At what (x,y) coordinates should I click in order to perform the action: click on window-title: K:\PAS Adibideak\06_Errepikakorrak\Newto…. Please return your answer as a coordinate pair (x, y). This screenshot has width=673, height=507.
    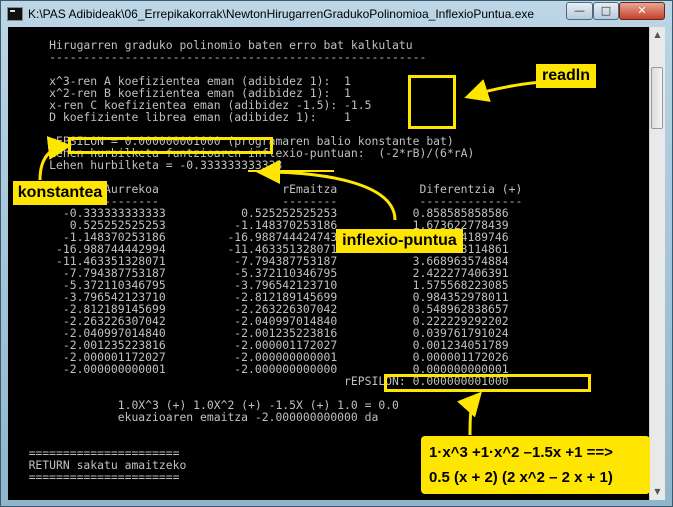
    Looking at the image, I should click on (281, 14).